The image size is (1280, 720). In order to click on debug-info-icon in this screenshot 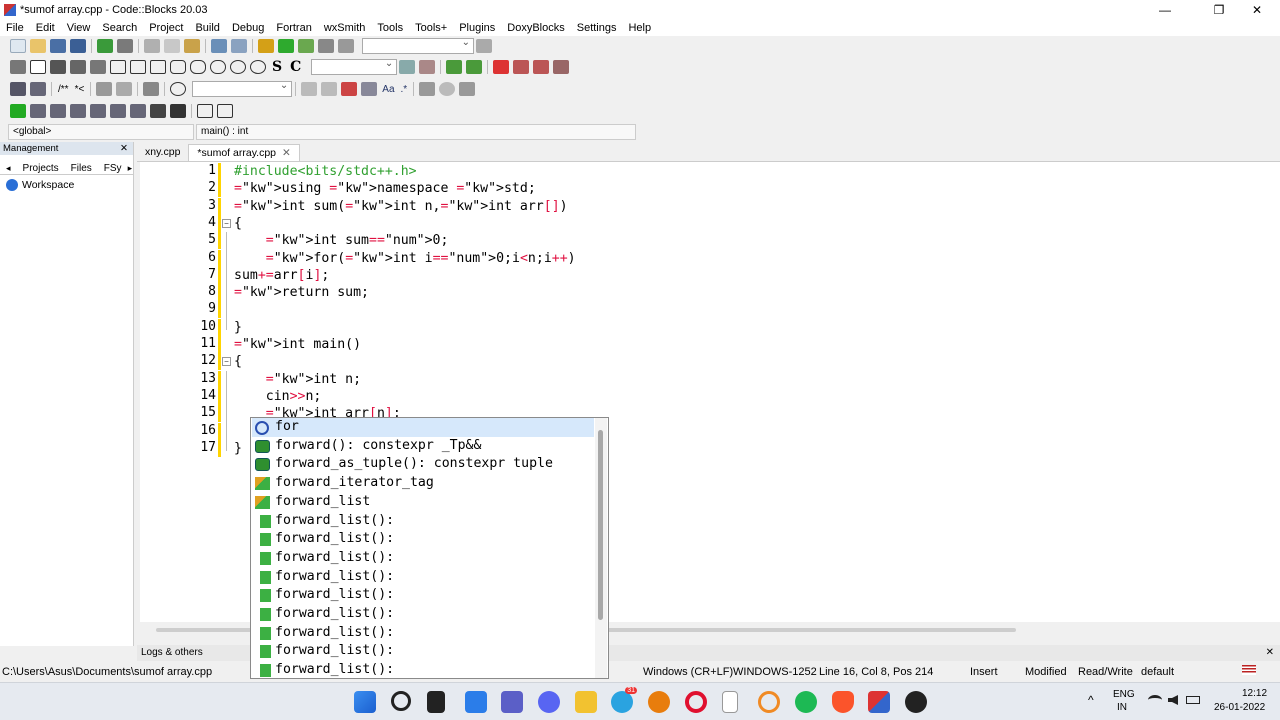, I will do `click(225, 111)`.